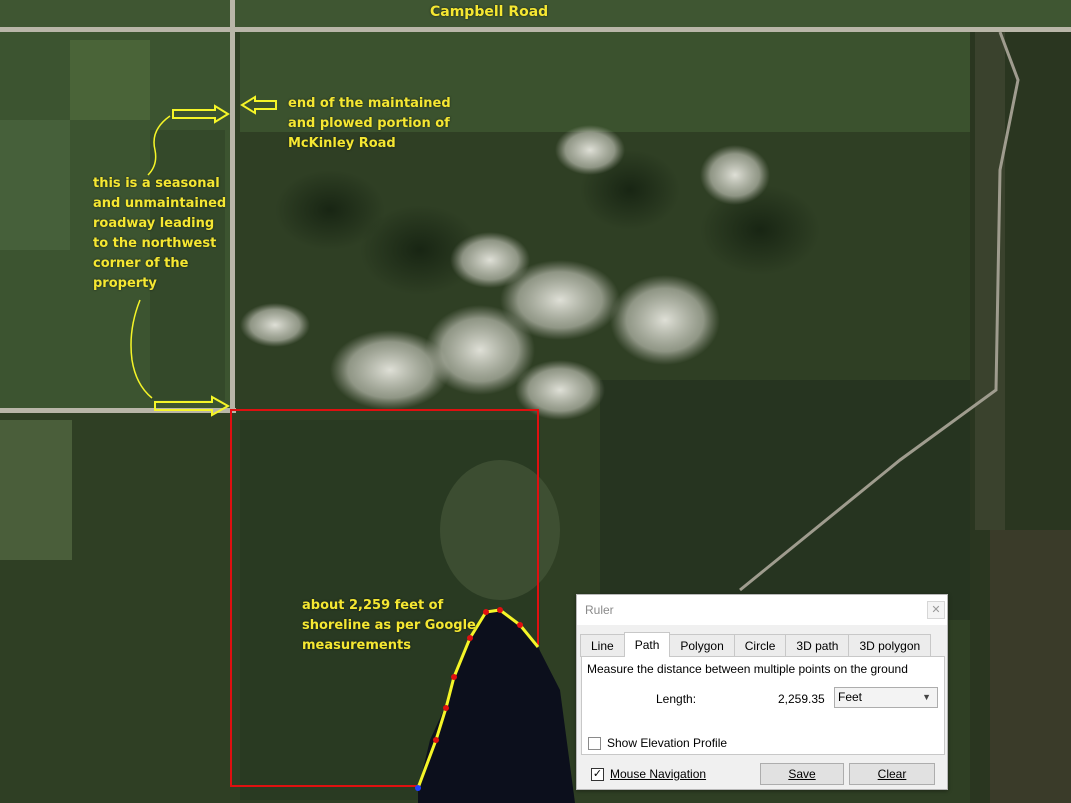 The image size is (1071, 803). Describe the element at coordinates (667, 743) in the screenshot. I see `show-elevation-label: Show Elevation Profile` at that location.